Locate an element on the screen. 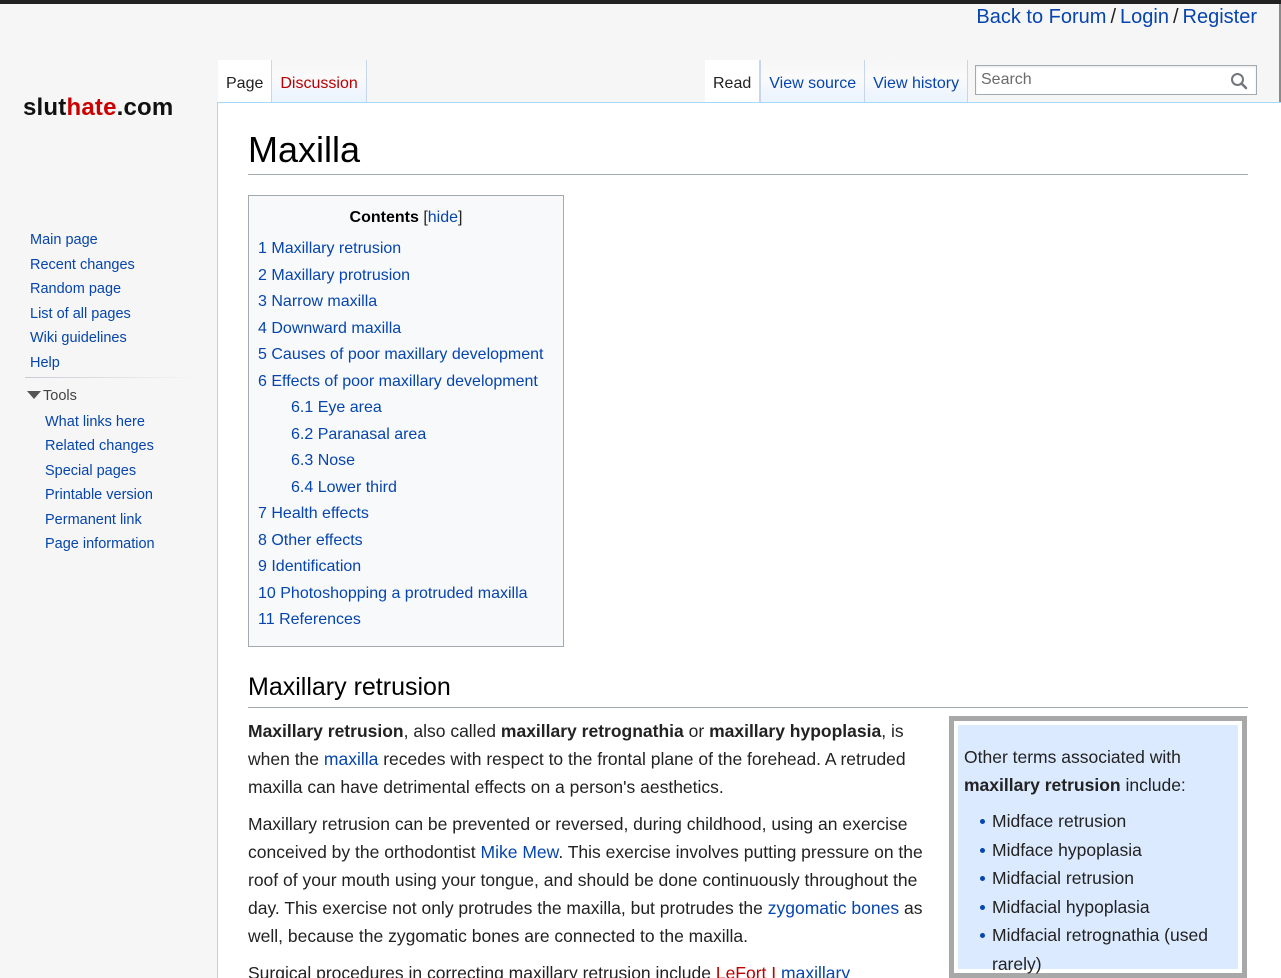 The height and width of the screenshot is (978, 1281). sidebar-item-recent-changes: Recent changes is located at coordinates (112, 267).